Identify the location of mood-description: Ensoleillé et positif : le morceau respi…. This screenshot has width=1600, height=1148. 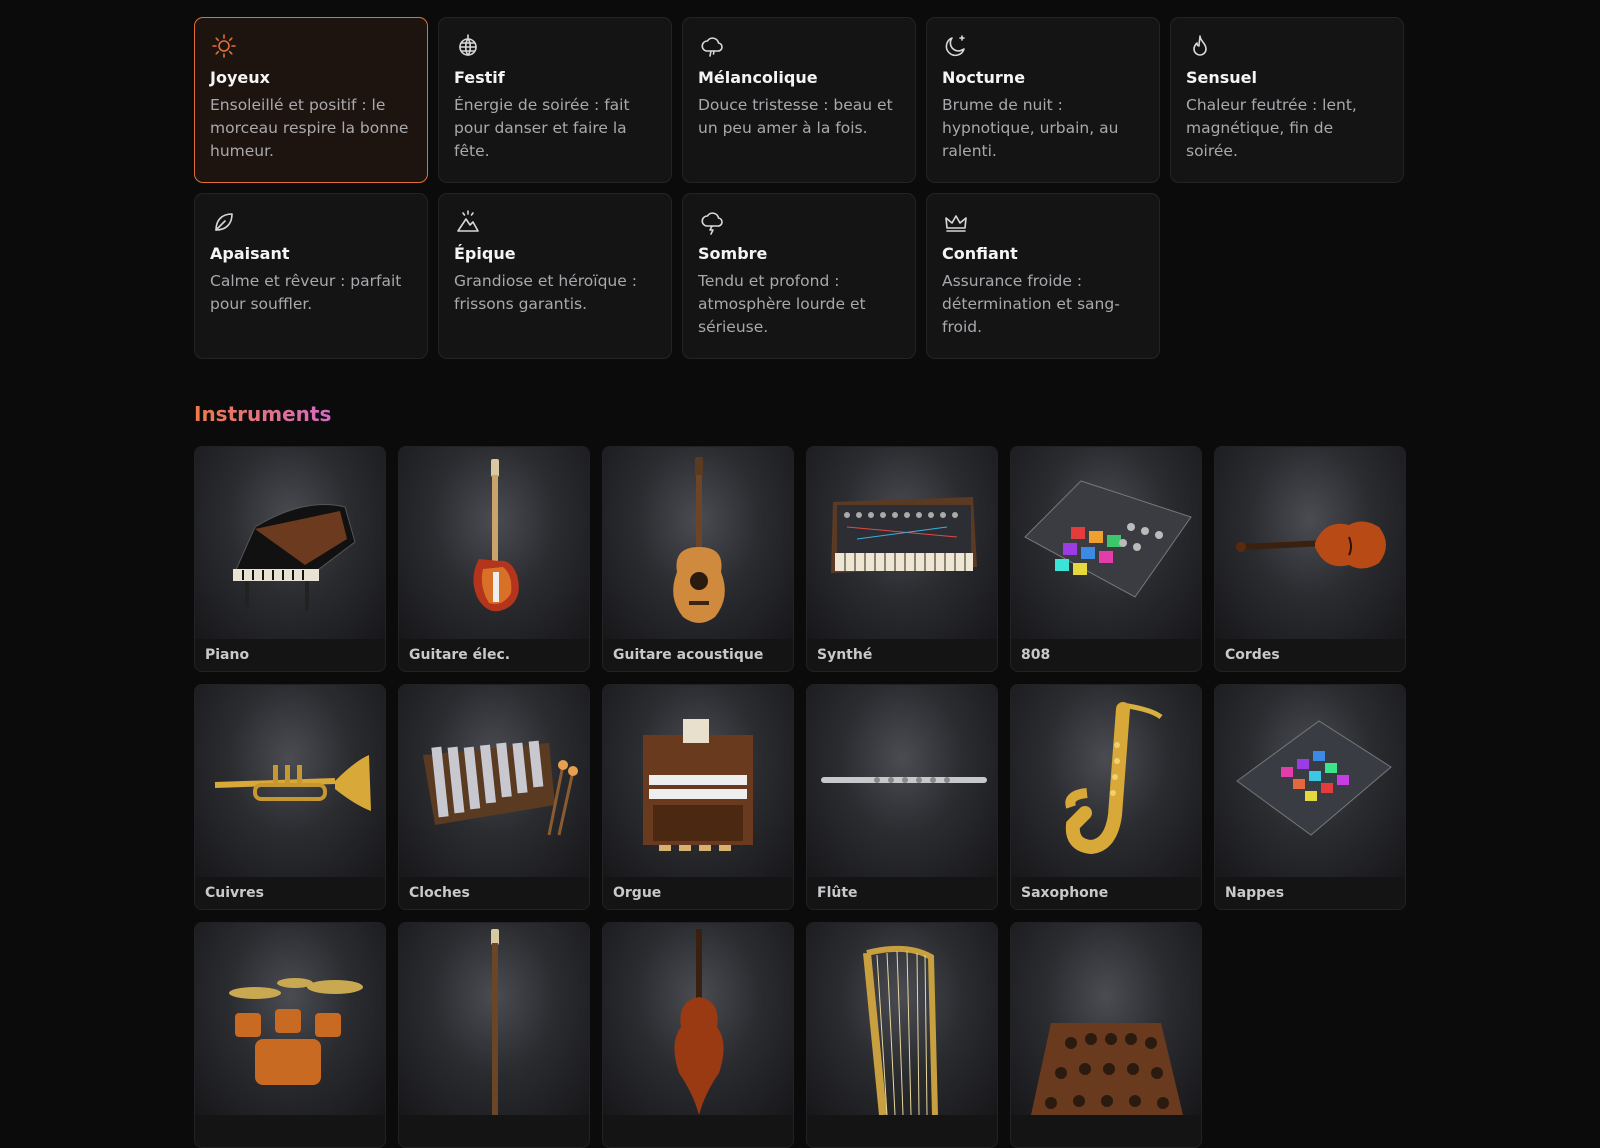
(309, 128).